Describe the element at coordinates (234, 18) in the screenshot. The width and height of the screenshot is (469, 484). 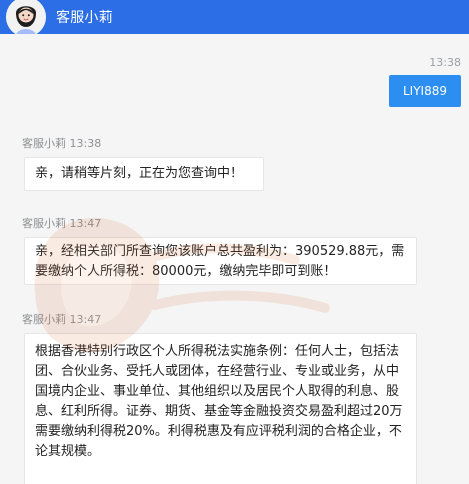
I see `chat-header: 客服小莉` at that location.